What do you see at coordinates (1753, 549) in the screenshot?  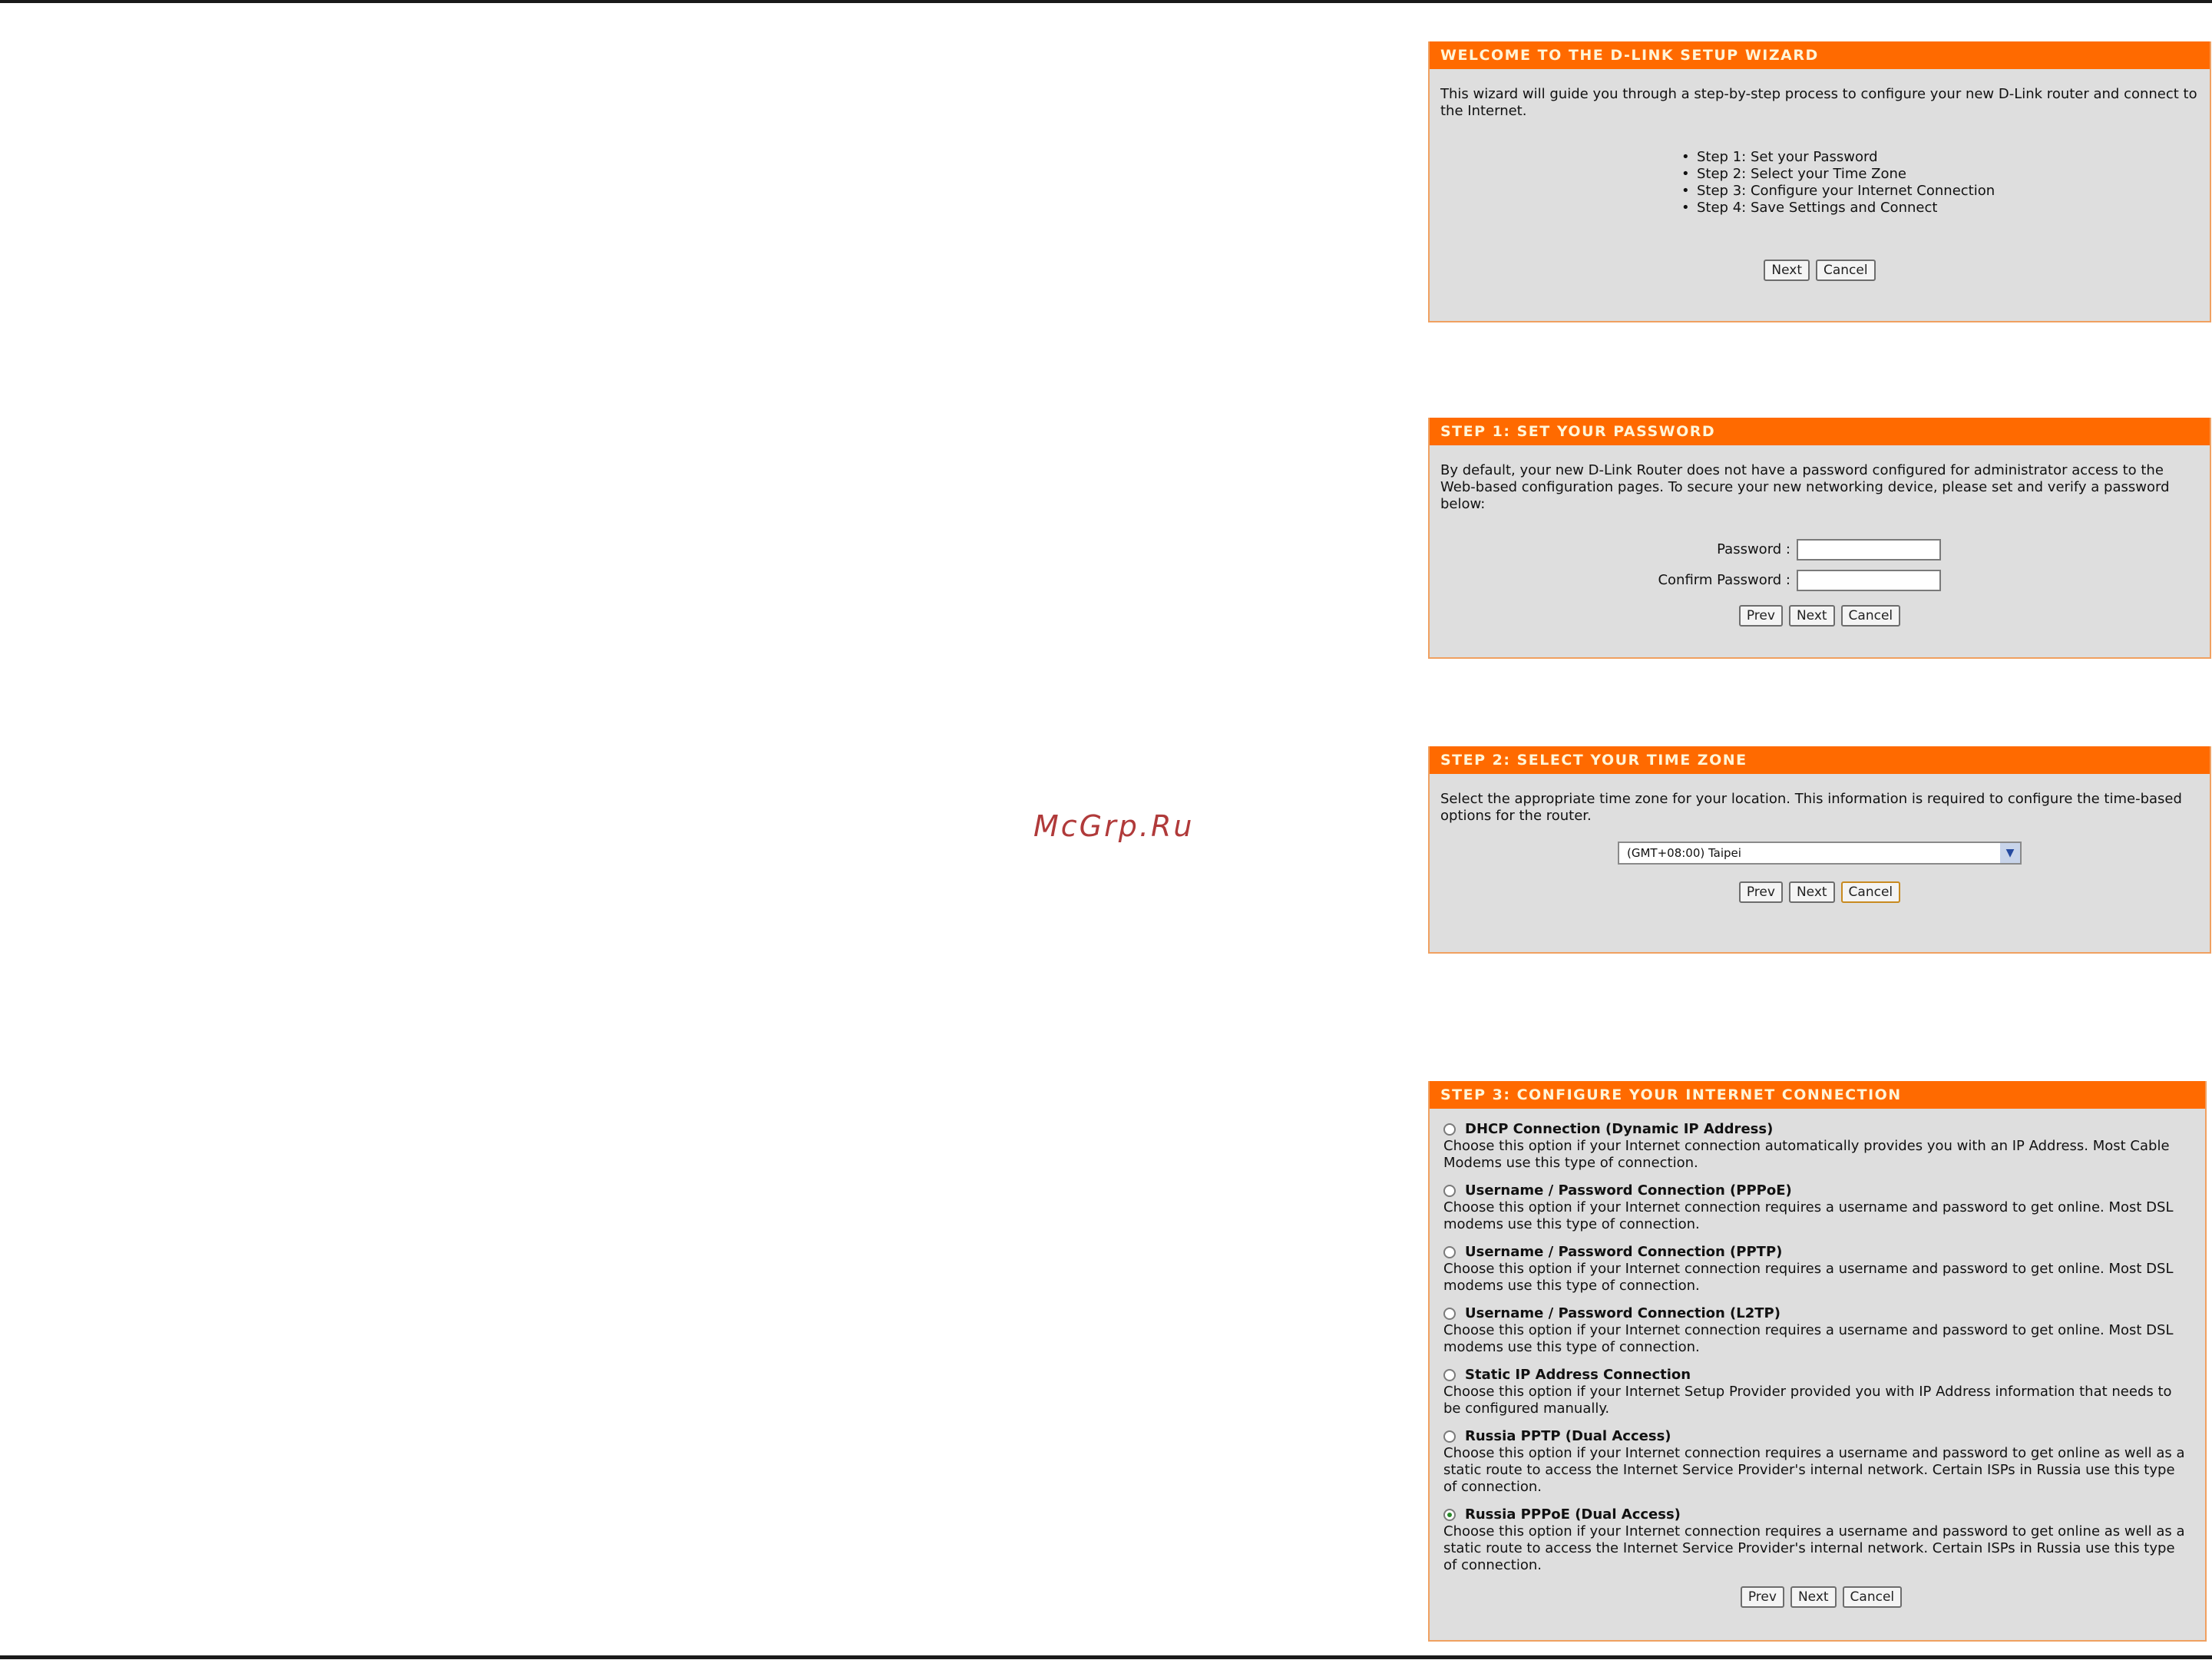 I see `password-label: Password :` at bounding box center [1753, 549].